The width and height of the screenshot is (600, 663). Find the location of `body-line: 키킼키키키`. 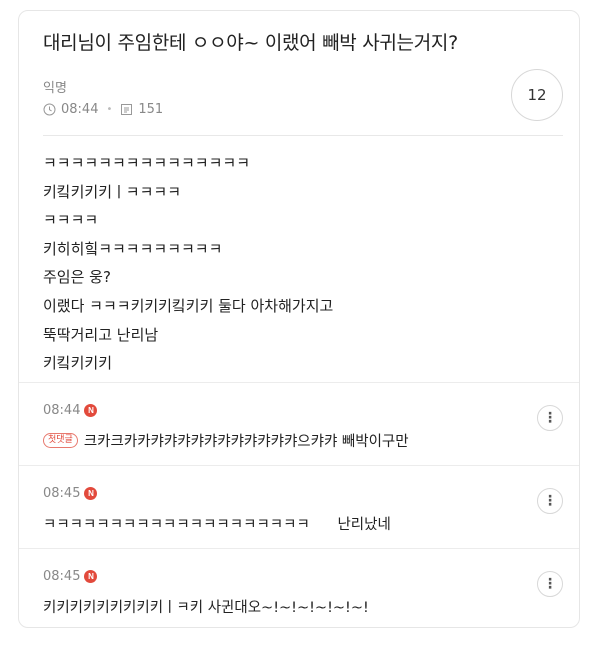

body-line: 키킼키키키 is located at coordinates (78, 363).